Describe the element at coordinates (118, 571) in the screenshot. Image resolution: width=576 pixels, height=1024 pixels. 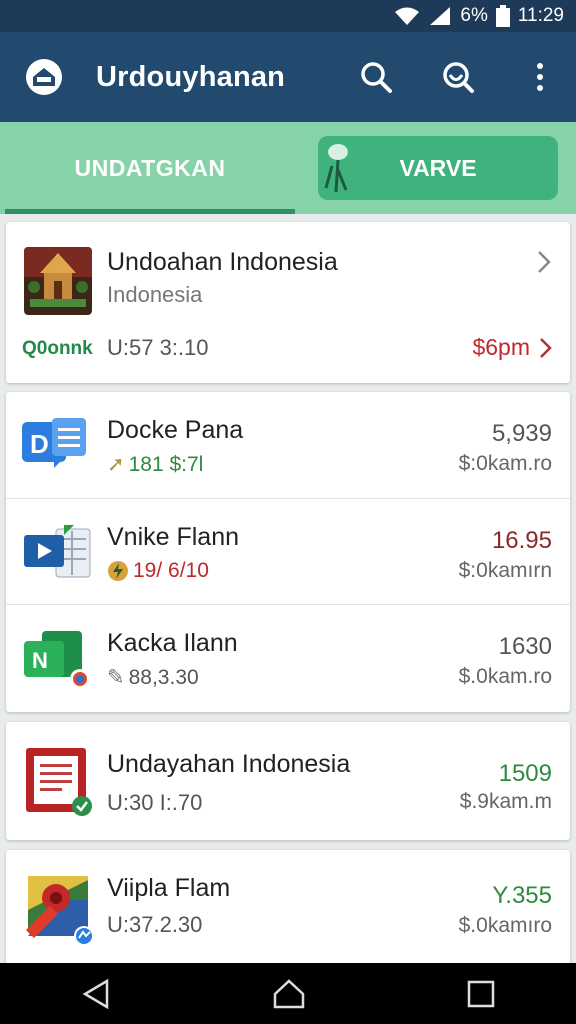
I see `lightning-badge-icon` at that location.